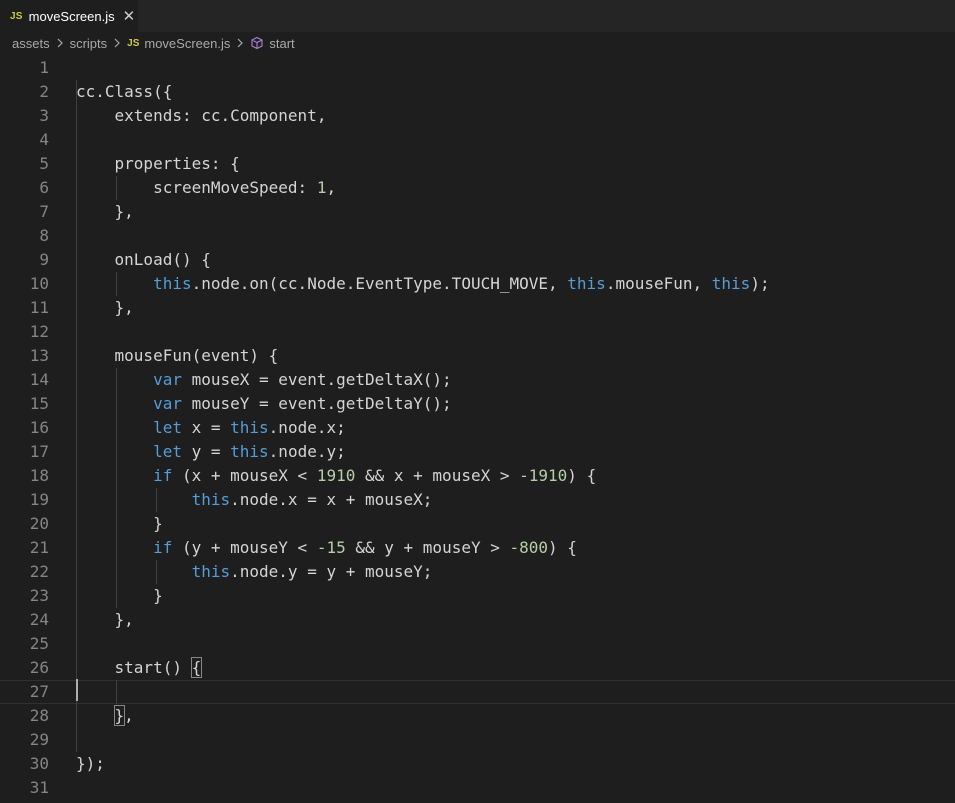  I want to click on code-line: 17 let y = this.node.y;, so click(477, 452).